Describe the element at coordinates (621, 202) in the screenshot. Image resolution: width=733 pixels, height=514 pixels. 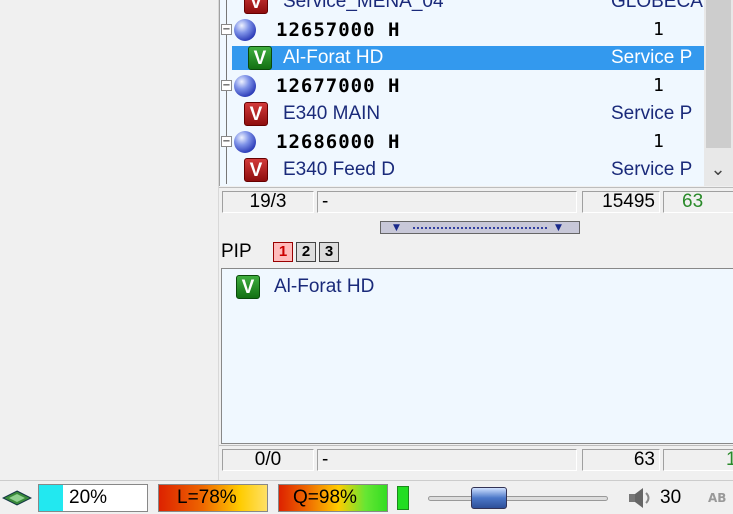
I see `channel-count-field: 15495` at that location.